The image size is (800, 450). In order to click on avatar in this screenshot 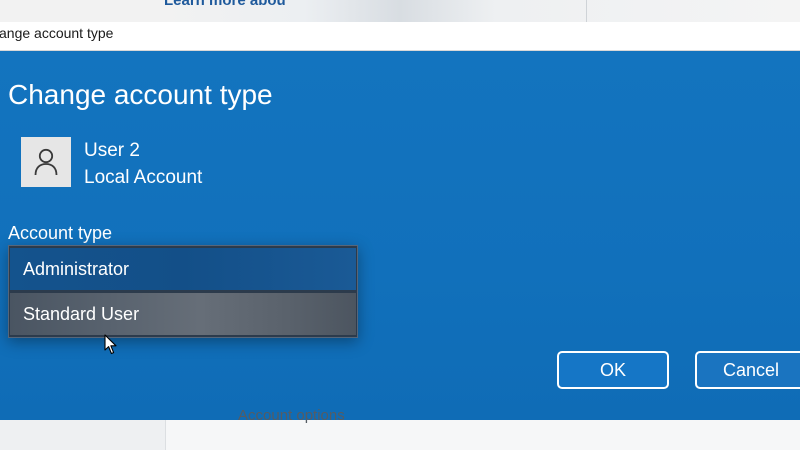, I will do `click(46, 162)`.